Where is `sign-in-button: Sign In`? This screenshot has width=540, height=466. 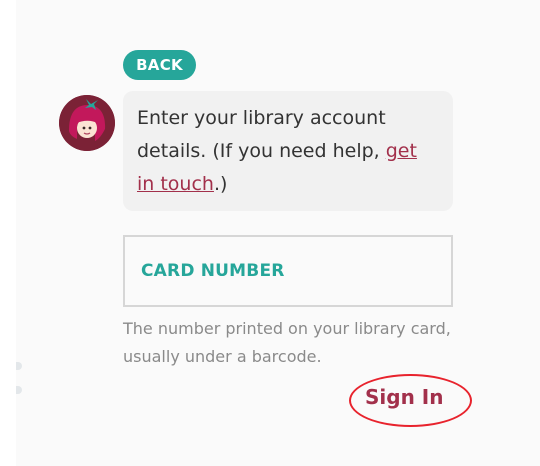
sign-in-button: Sign In is located at coordinates (404, 397).